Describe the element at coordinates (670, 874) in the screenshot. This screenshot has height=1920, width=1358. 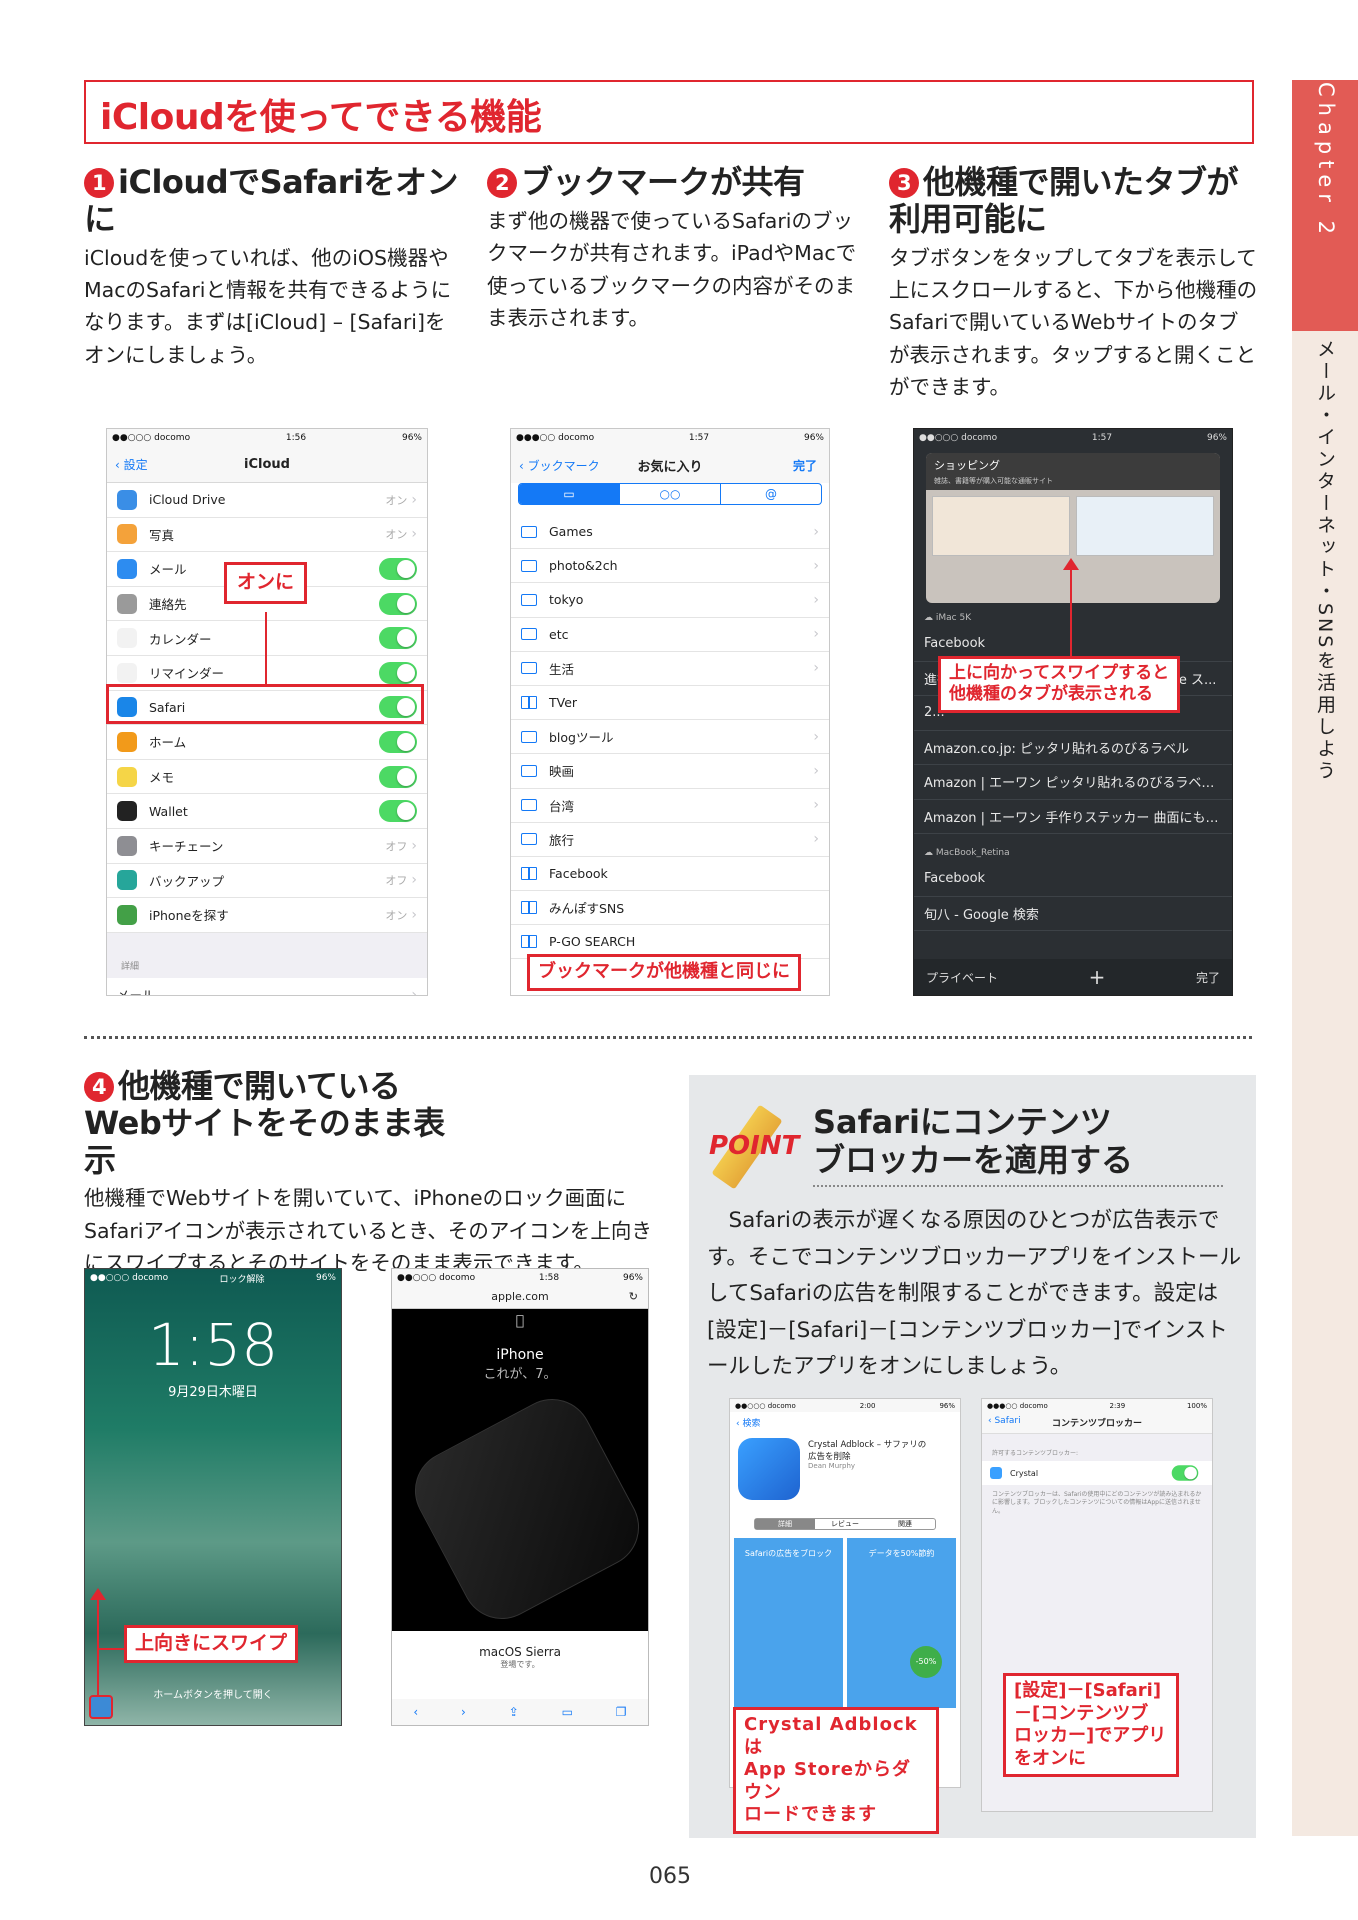
I see `bookmark-row: Facebook` at that location.